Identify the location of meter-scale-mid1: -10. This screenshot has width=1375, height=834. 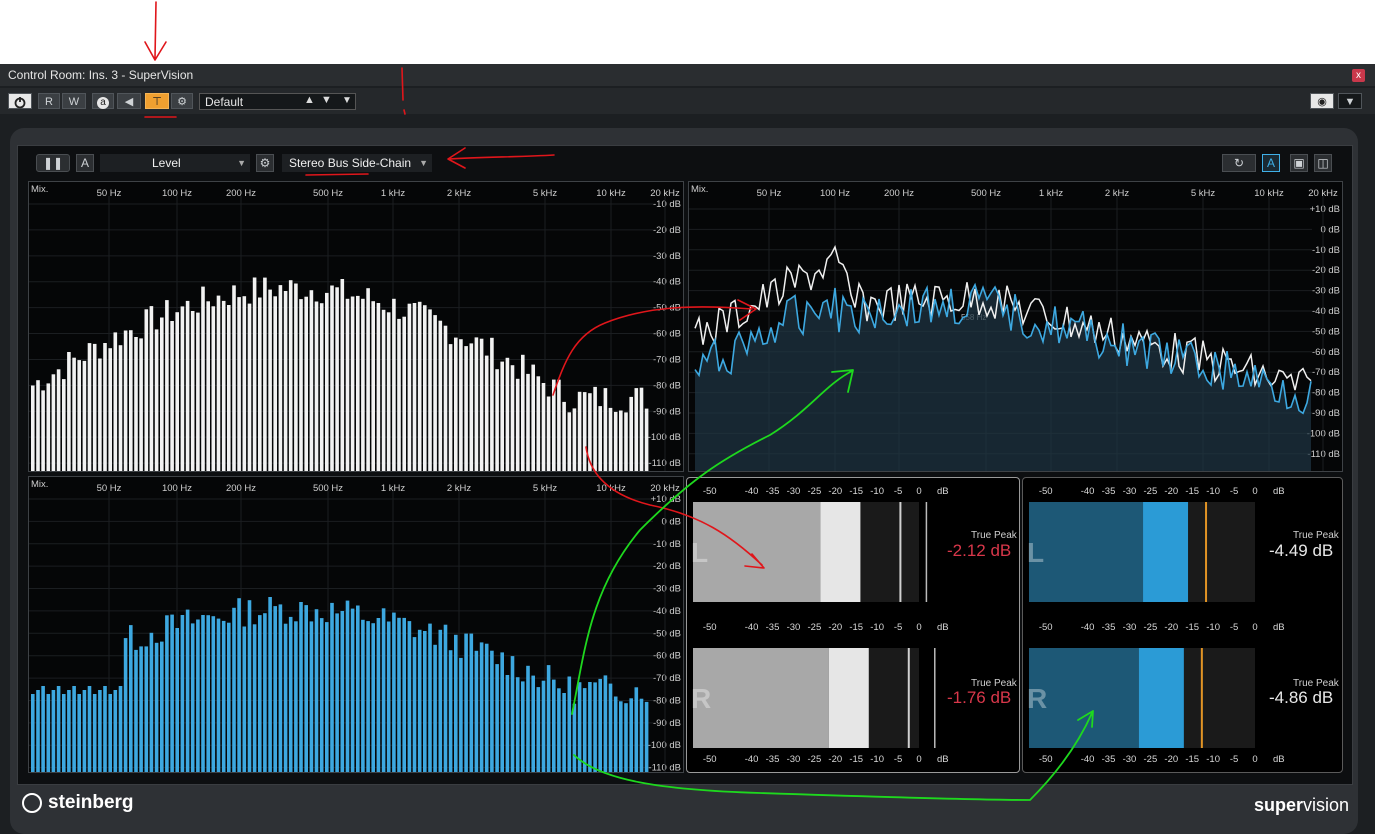
(877, 627).